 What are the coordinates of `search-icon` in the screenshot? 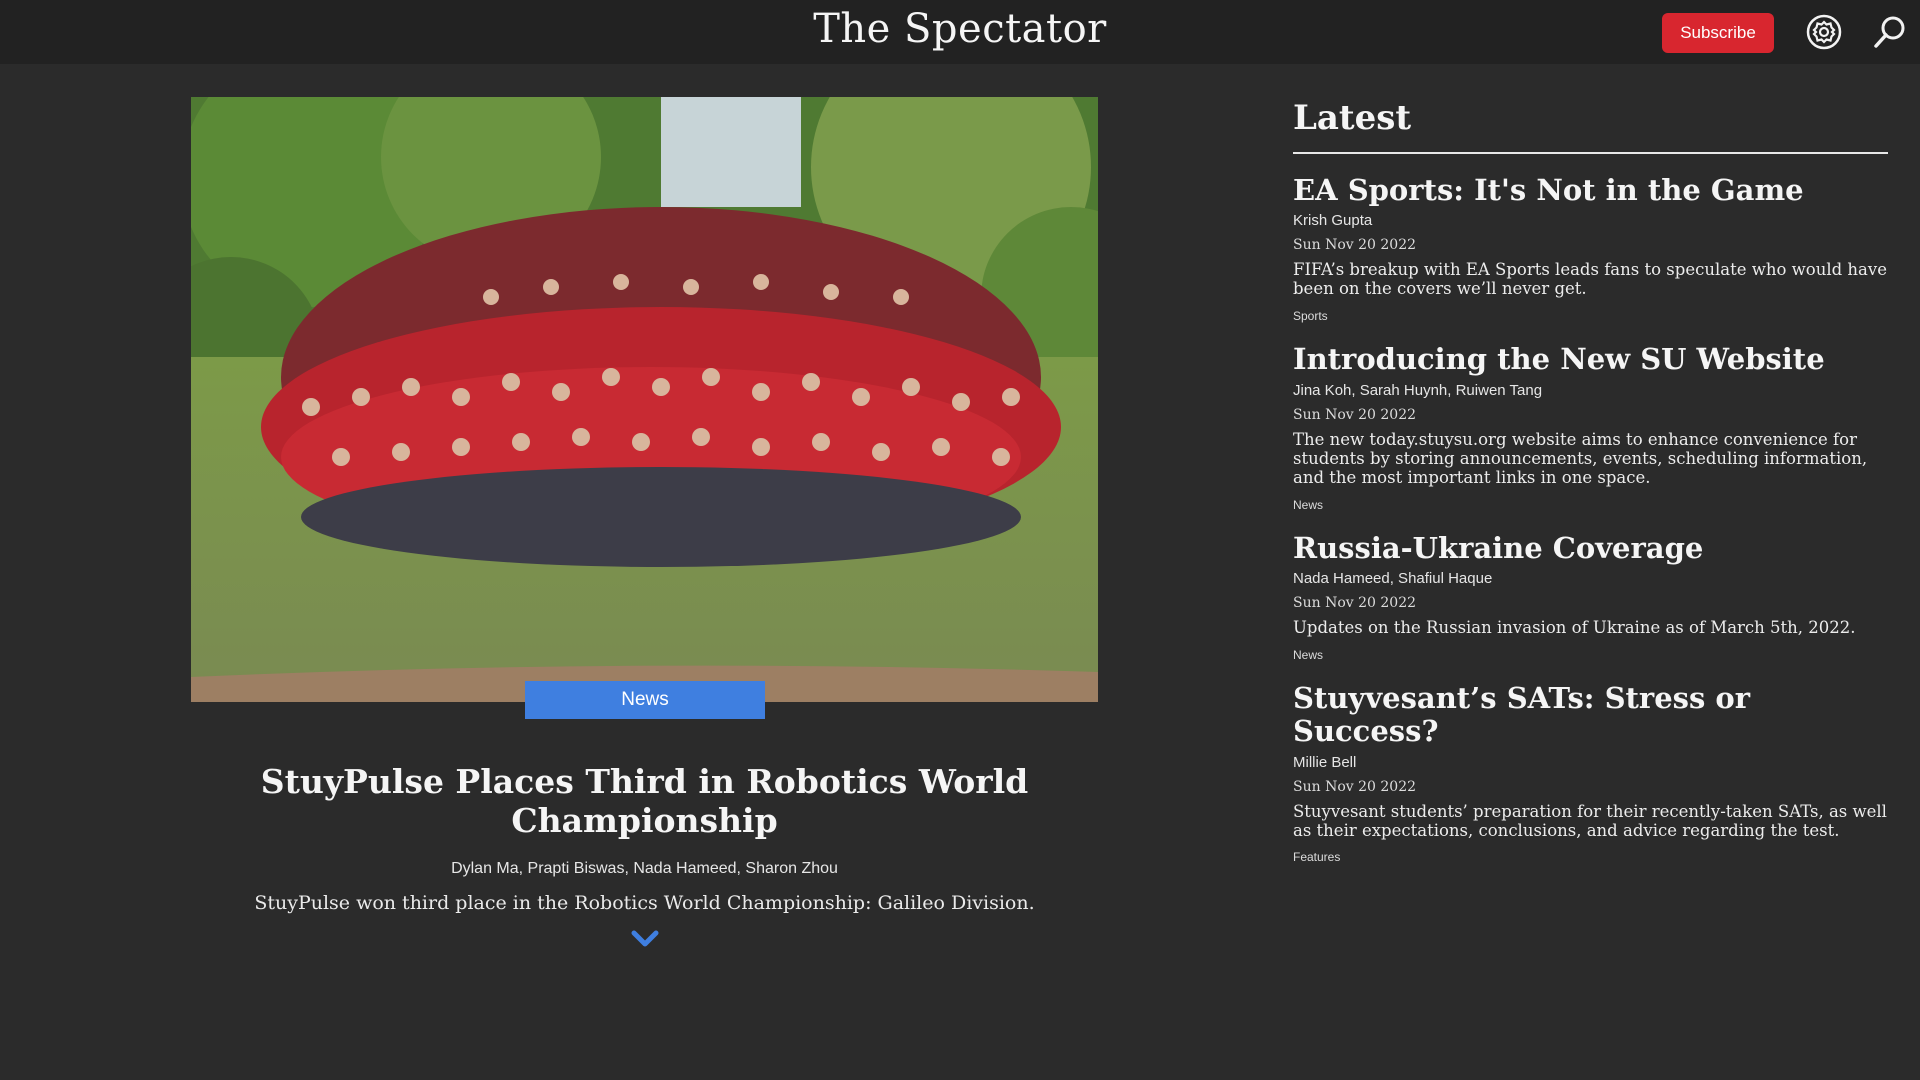 It's located at (1889, 32).